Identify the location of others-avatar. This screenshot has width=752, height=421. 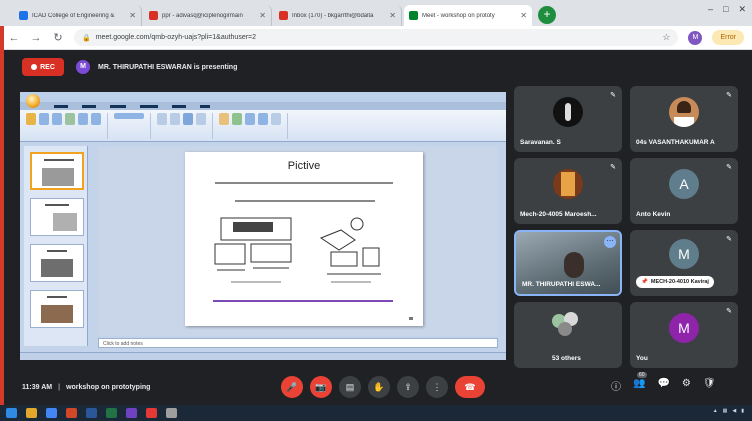
(565, 329).